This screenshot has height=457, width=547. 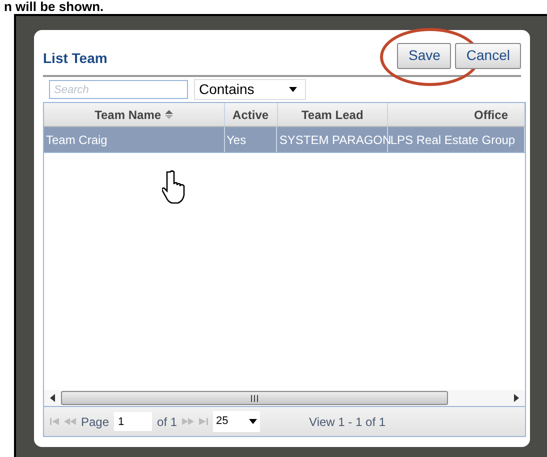 What do you see at coordinates (251, 114) in the screenshot?
I see `column-header: Active` at bounding box center [251, 114].